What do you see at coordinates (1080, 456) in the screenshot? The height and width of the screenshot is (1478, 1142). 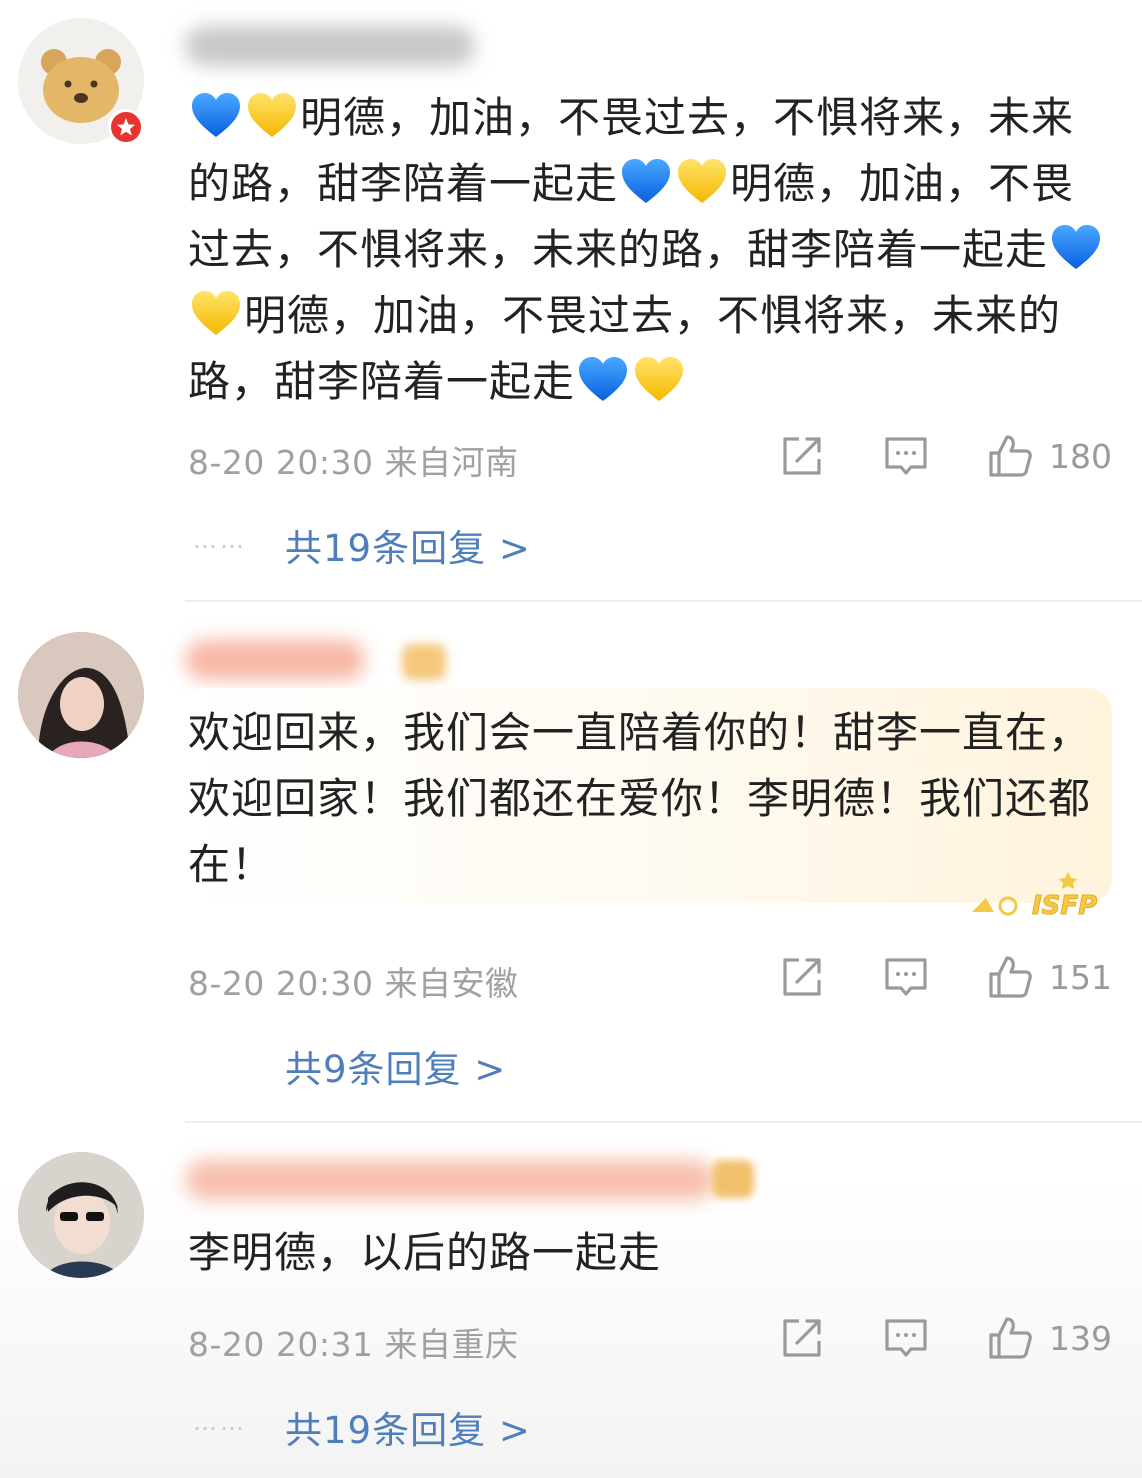 I see `like-count: 180` at bounding box center [1080, 456].